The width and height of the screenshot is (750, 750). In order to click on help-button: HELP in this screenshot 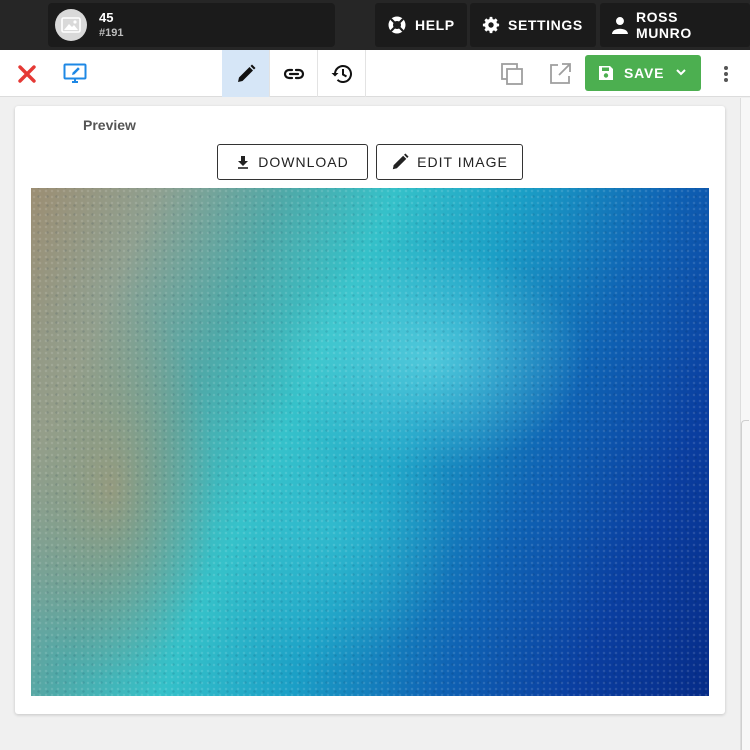, I will do `click(421, 25)`.